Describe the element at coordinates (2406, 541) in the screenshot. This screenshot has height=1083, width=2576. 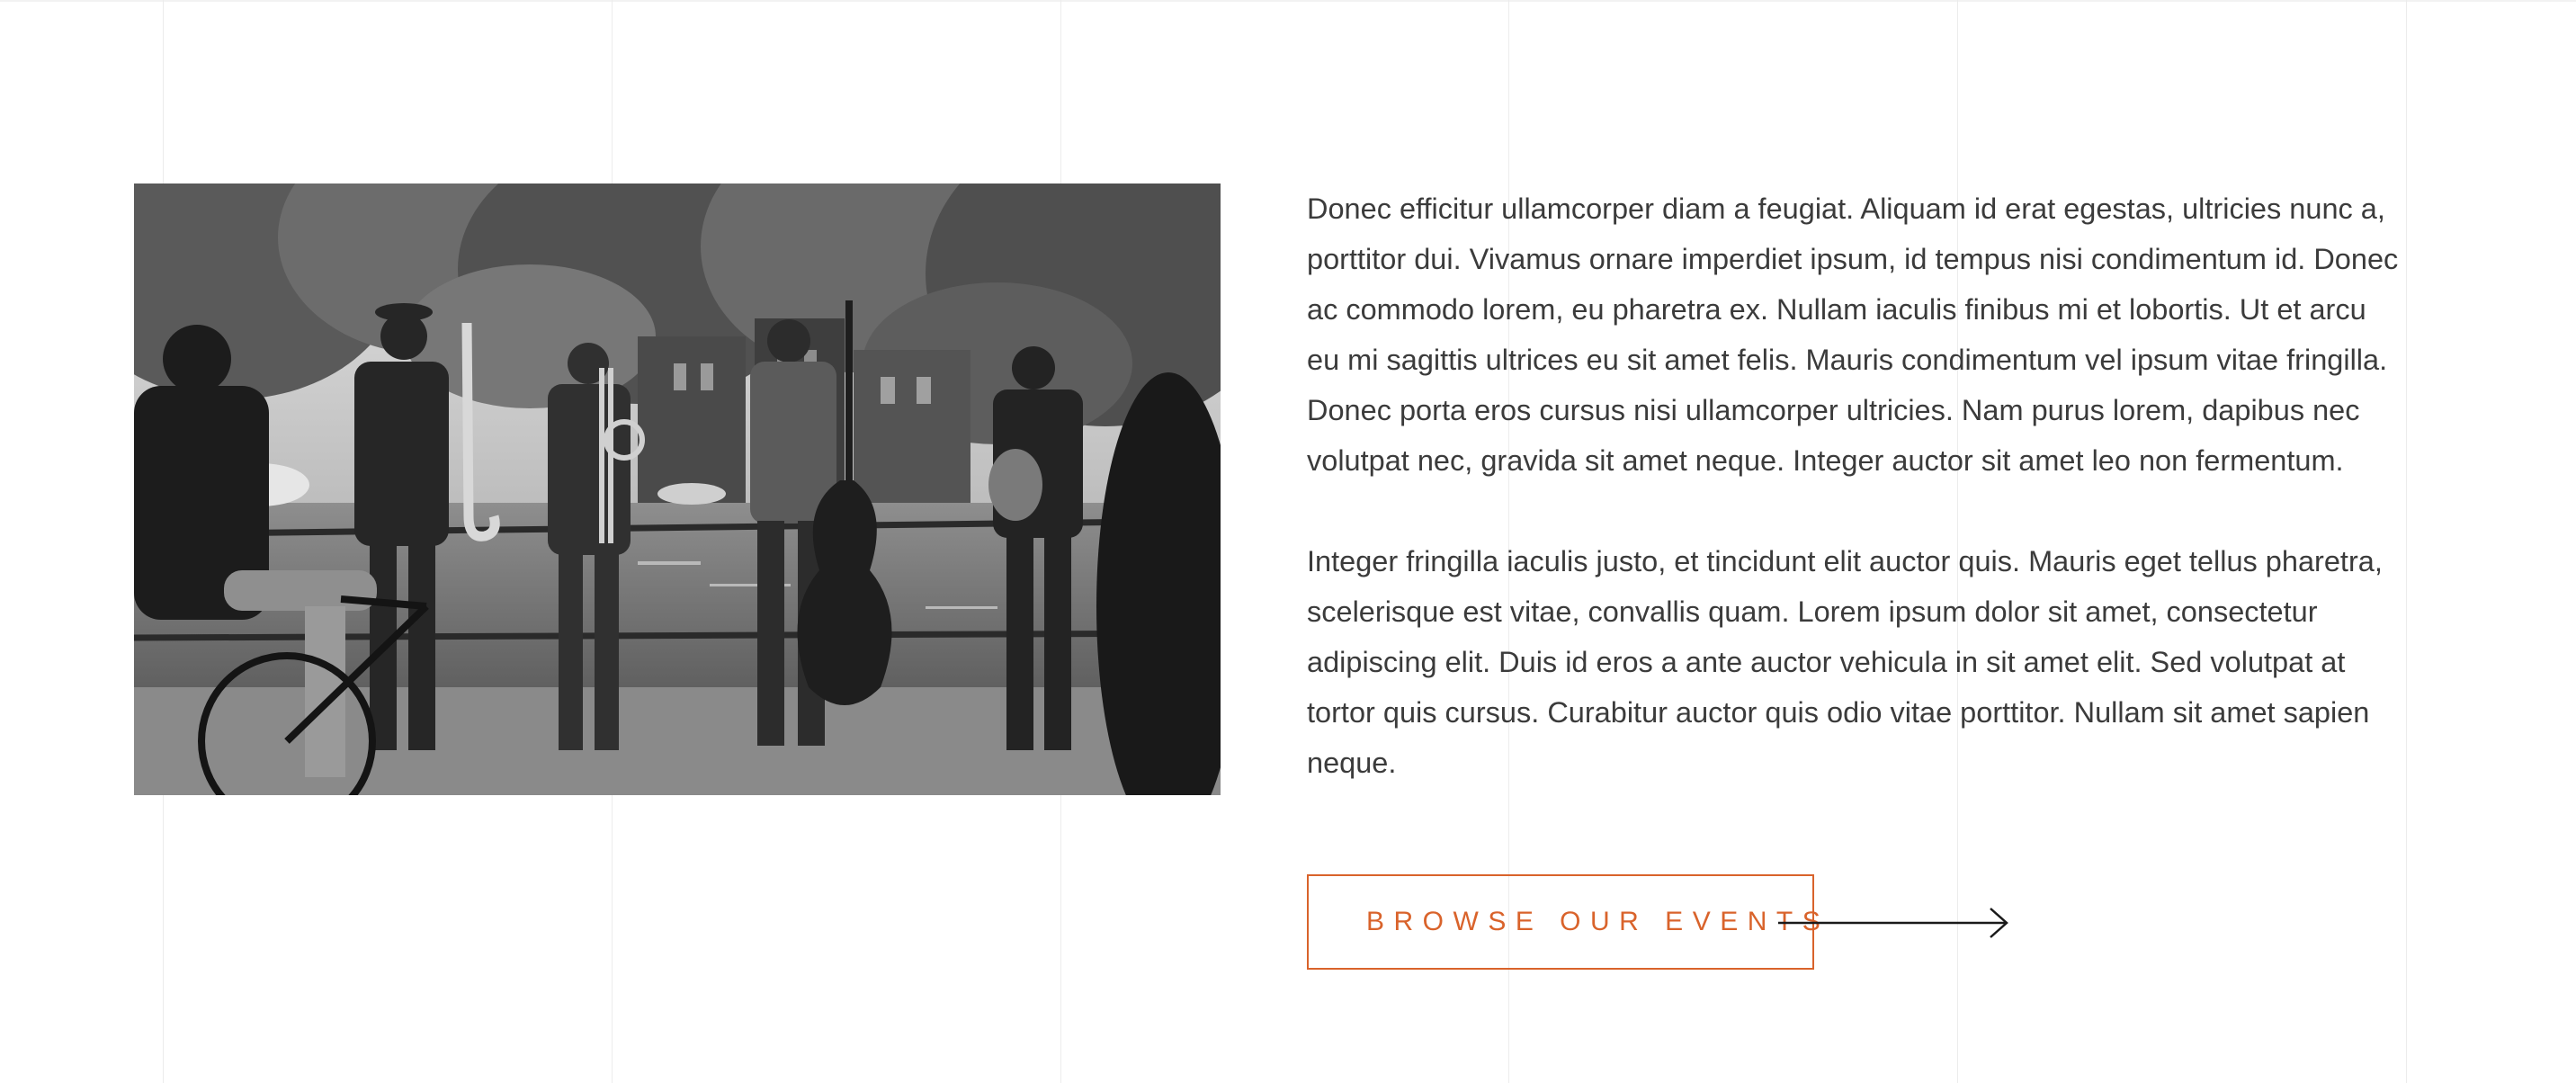
I see `background-gridline` at that location.